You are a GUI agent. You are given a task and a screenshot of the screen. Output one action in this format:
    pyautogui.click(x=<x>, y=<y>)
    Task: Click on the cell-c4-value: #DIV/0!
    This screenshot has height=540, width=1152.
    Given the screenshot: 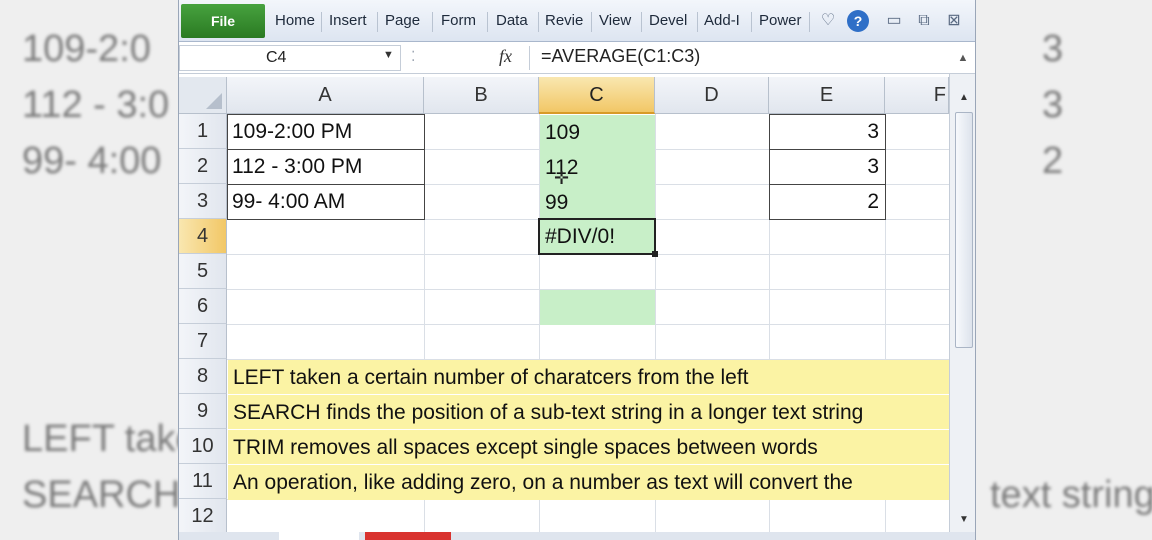 What is the action you would take?
    pyautogui.click(x=580, y=236)
    